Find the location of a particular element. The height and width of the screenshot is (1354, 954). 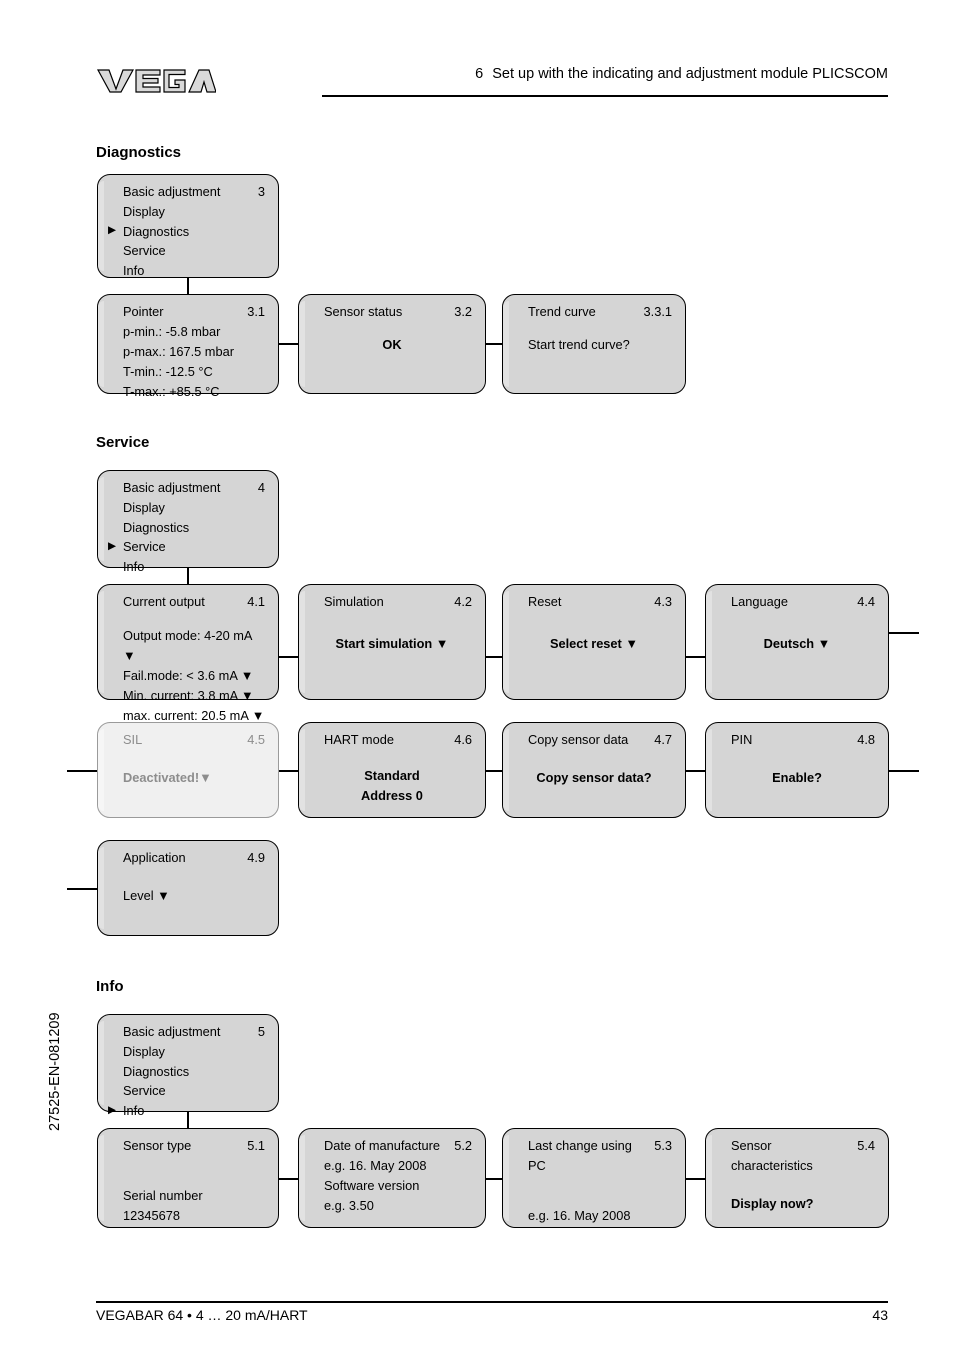

screen-box-simulation: Simulation 4.2 Start simulation ▼ is located at coordinates (392, 642).